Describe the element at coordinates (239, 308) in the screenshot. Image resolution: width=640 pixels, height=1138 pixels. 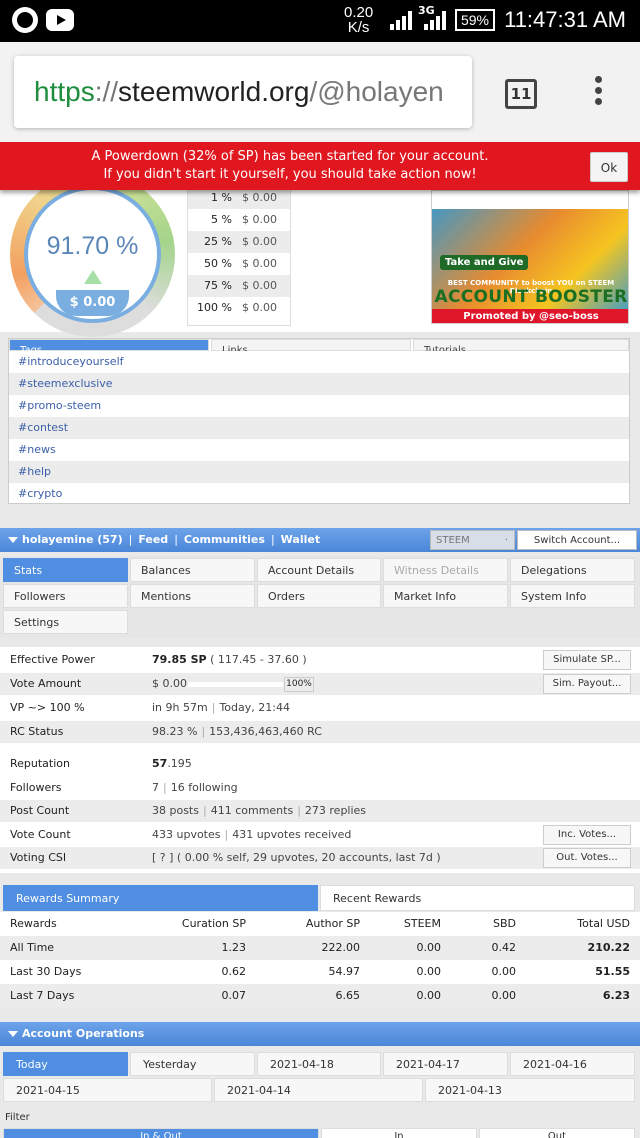
I see `vote-value-row: 100 % $ 0.00` at that location.